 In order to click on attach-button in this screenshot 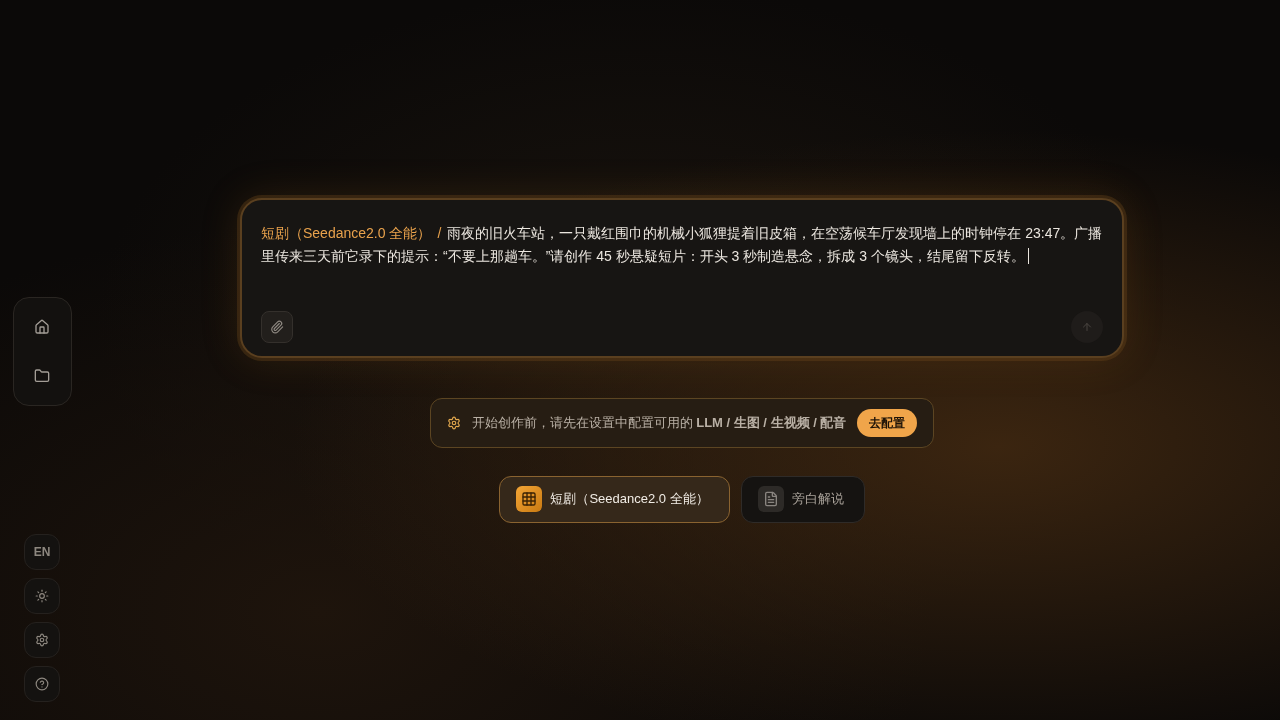, I will do `click(277, 326)`.